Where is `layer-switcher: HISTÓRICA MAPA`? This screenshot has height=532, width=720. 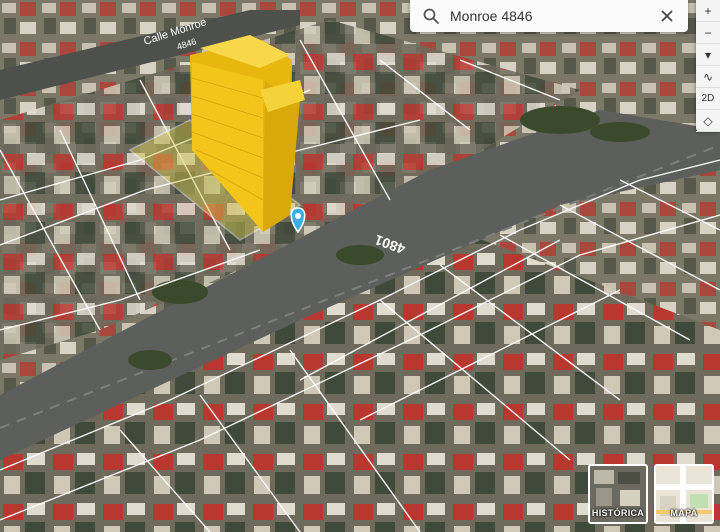
layer-switcher: HISTÓRICA MAPA is located at coordinates (651, 494).